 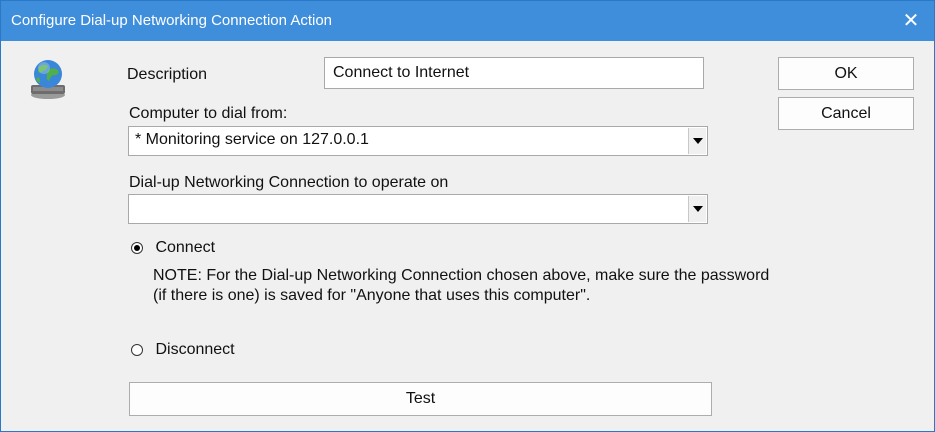 What do you see at coordinates (195, 349) in the screenshot?
I see `disconnect-label: Disconnect` at bounding box center [195, 349].